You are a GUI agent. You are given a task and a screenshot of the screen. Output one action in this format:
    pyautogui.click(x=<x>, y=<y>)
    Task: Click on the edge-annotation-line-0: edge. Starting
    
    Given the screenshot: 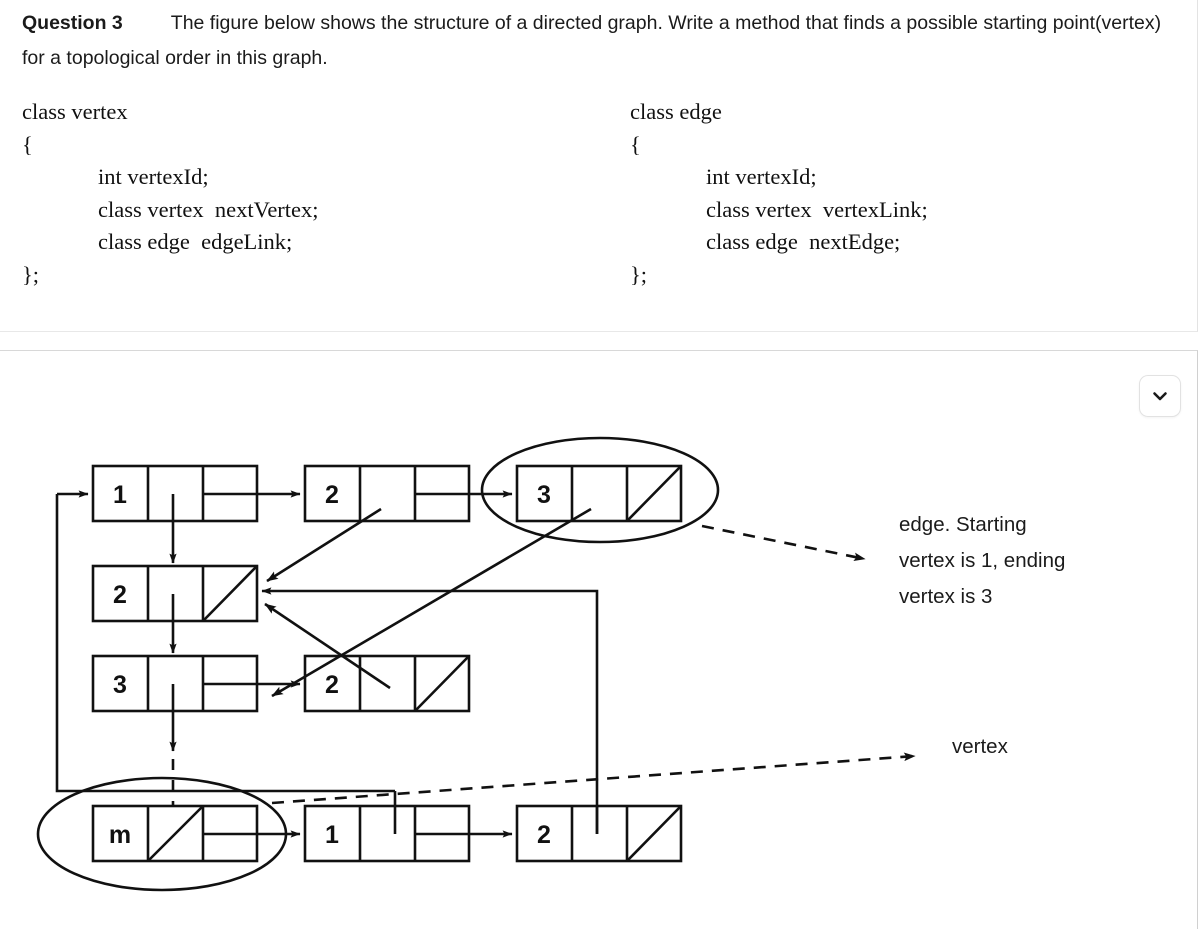 What is the action you would take?
    pyautogui.click(x=963, y=524)
    